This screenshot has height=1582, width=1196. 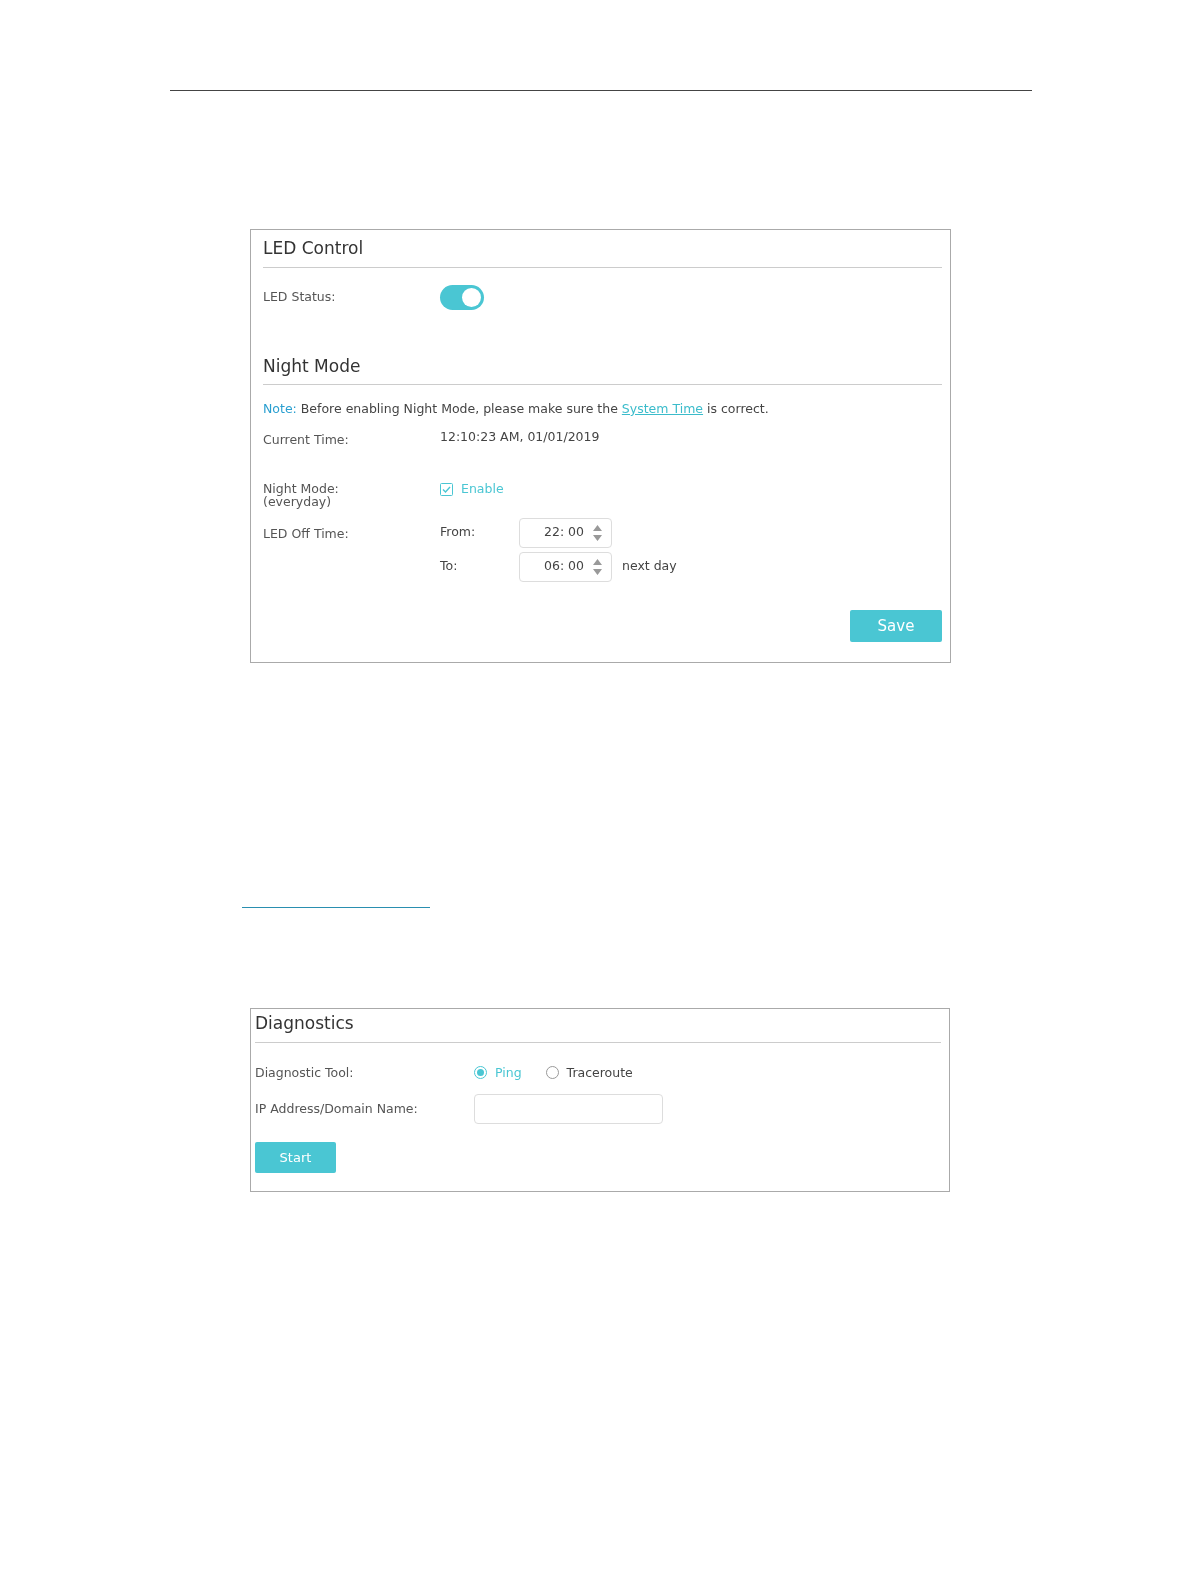 I want to click on start-button: Start, so click(x=295, y=1158).